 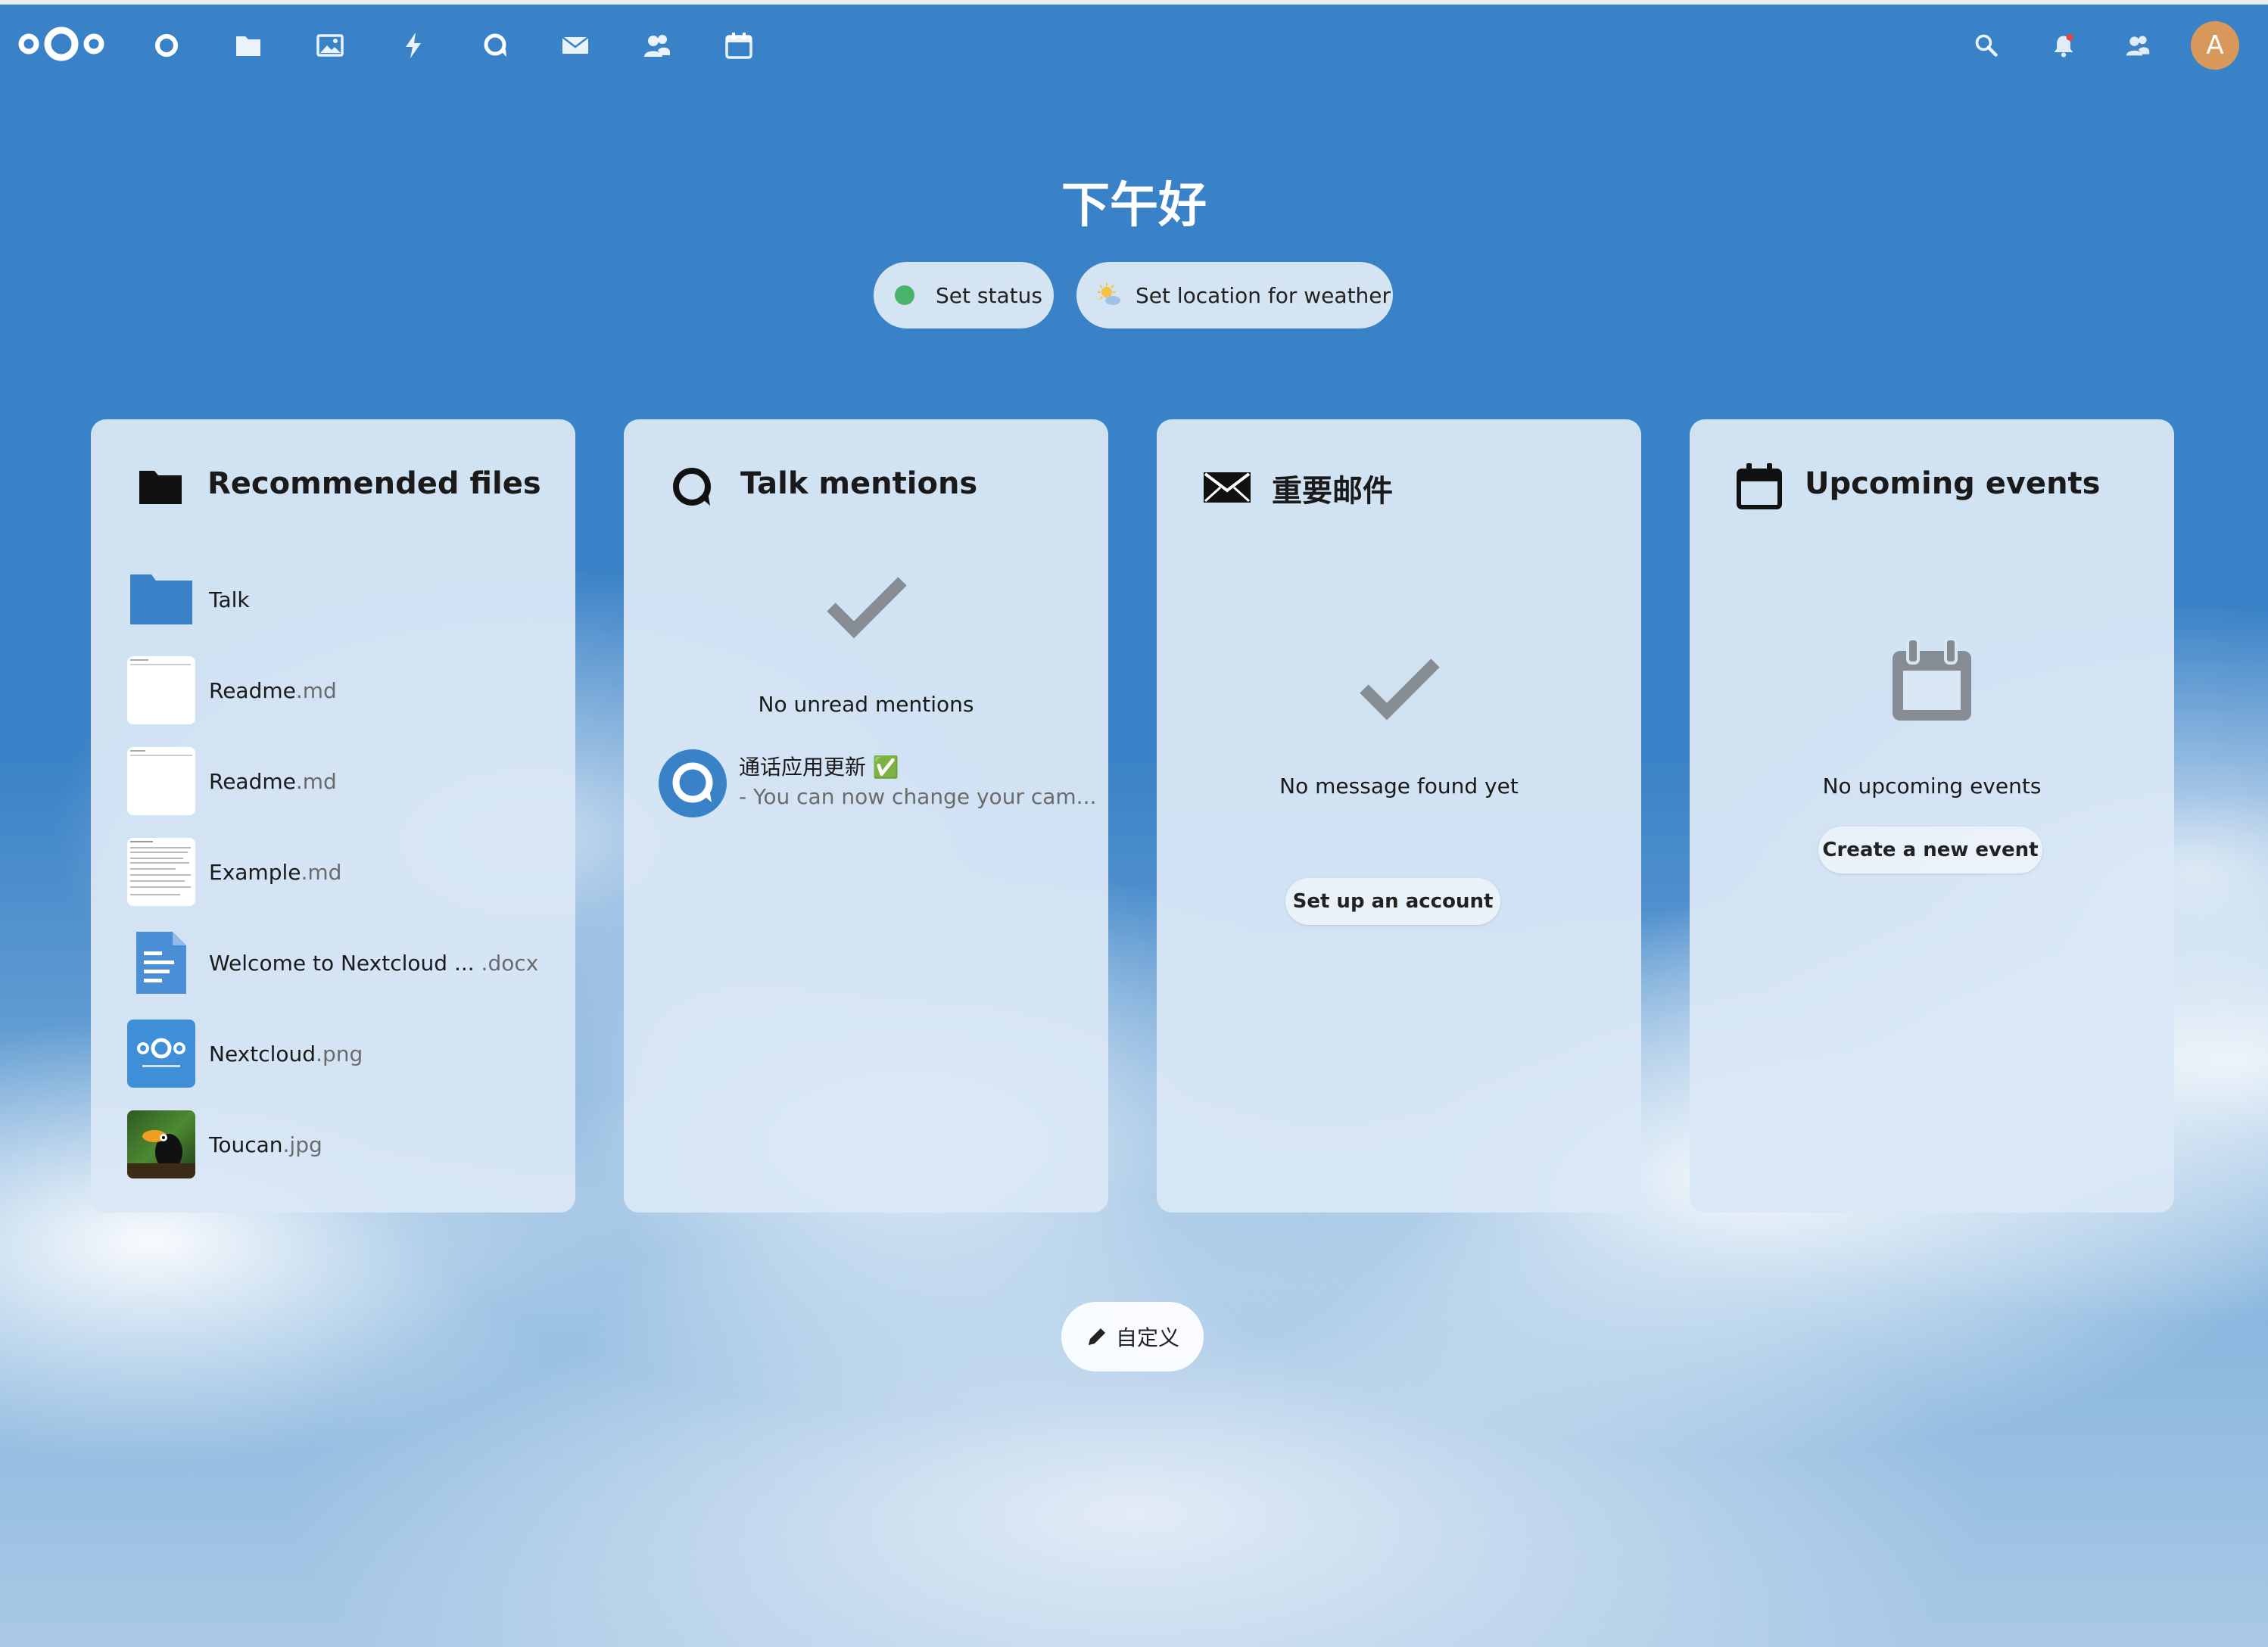 I want to click on document-icon, so click(x=161, y=963).